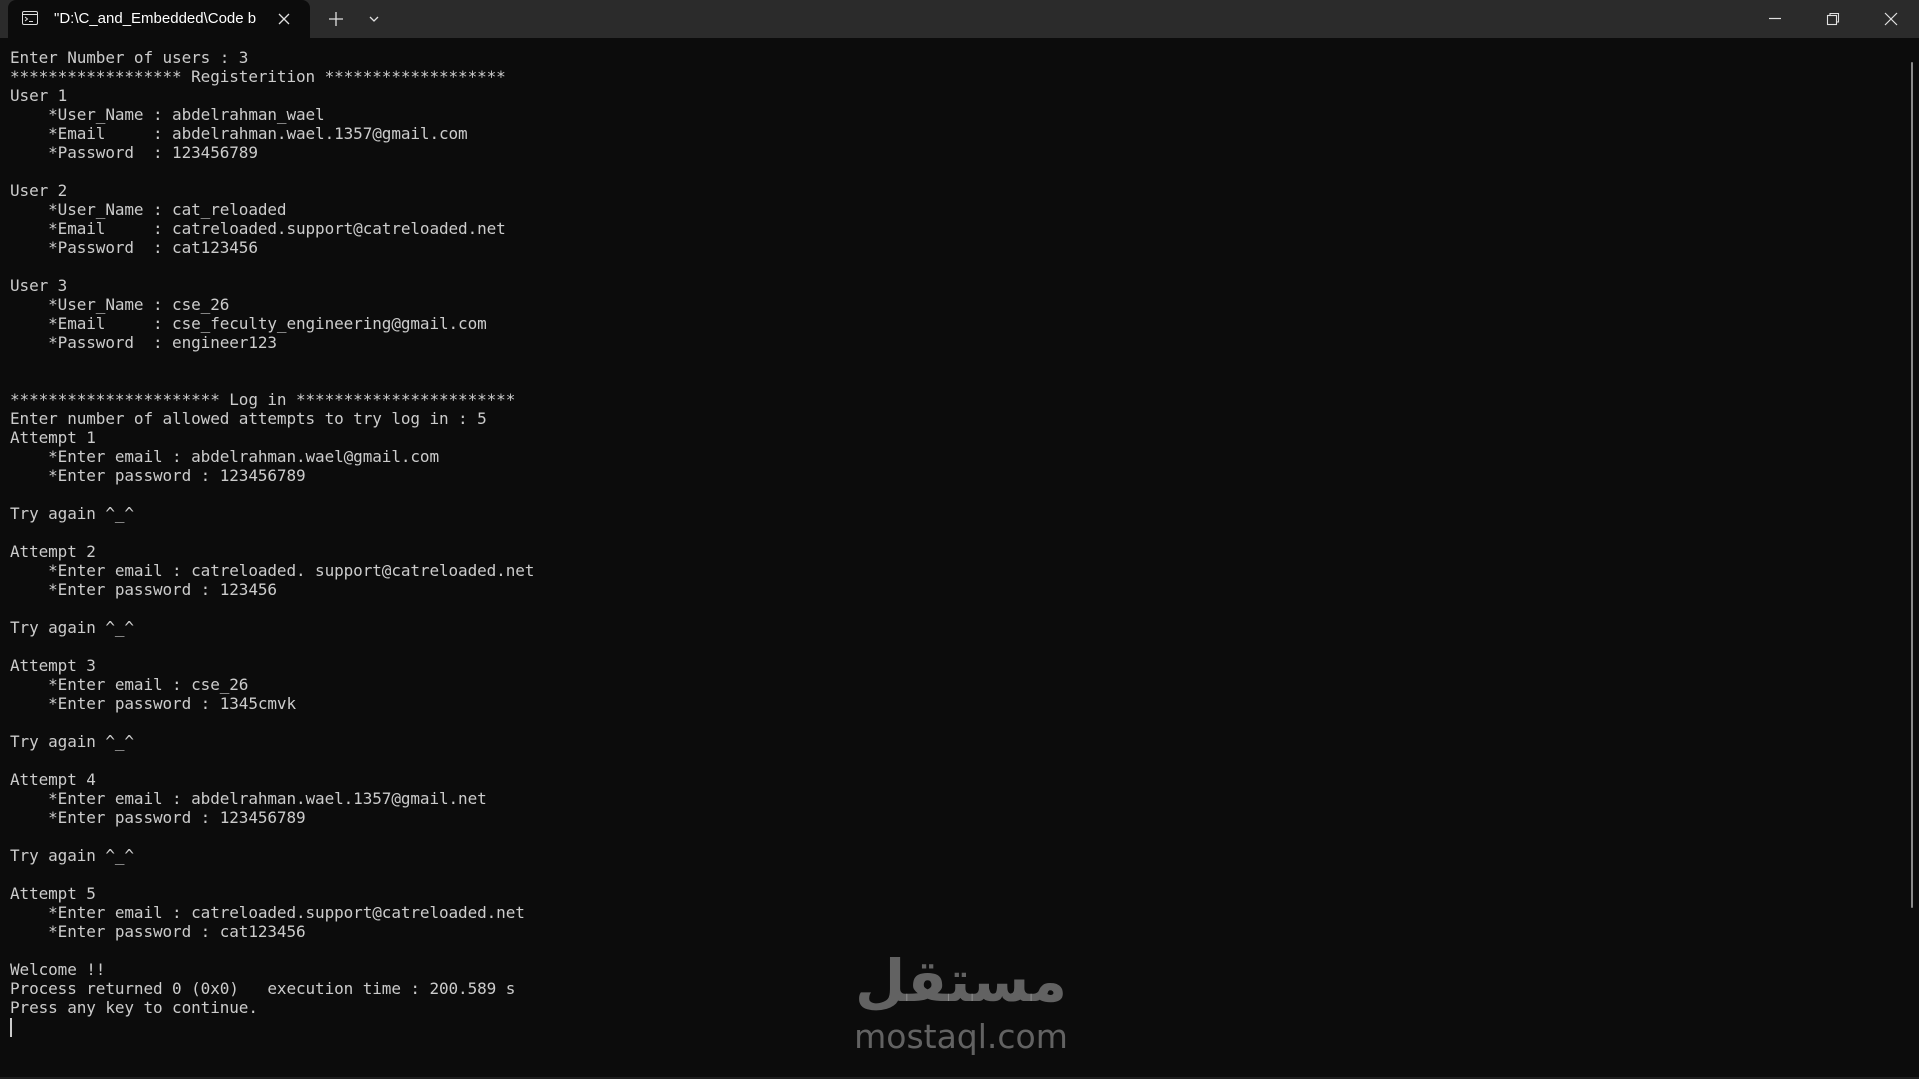 The height and width of the screenshot is (1079, 1919). I want to click on console-line: *User_Name : abdelrahman_wael, so click(167, 114).